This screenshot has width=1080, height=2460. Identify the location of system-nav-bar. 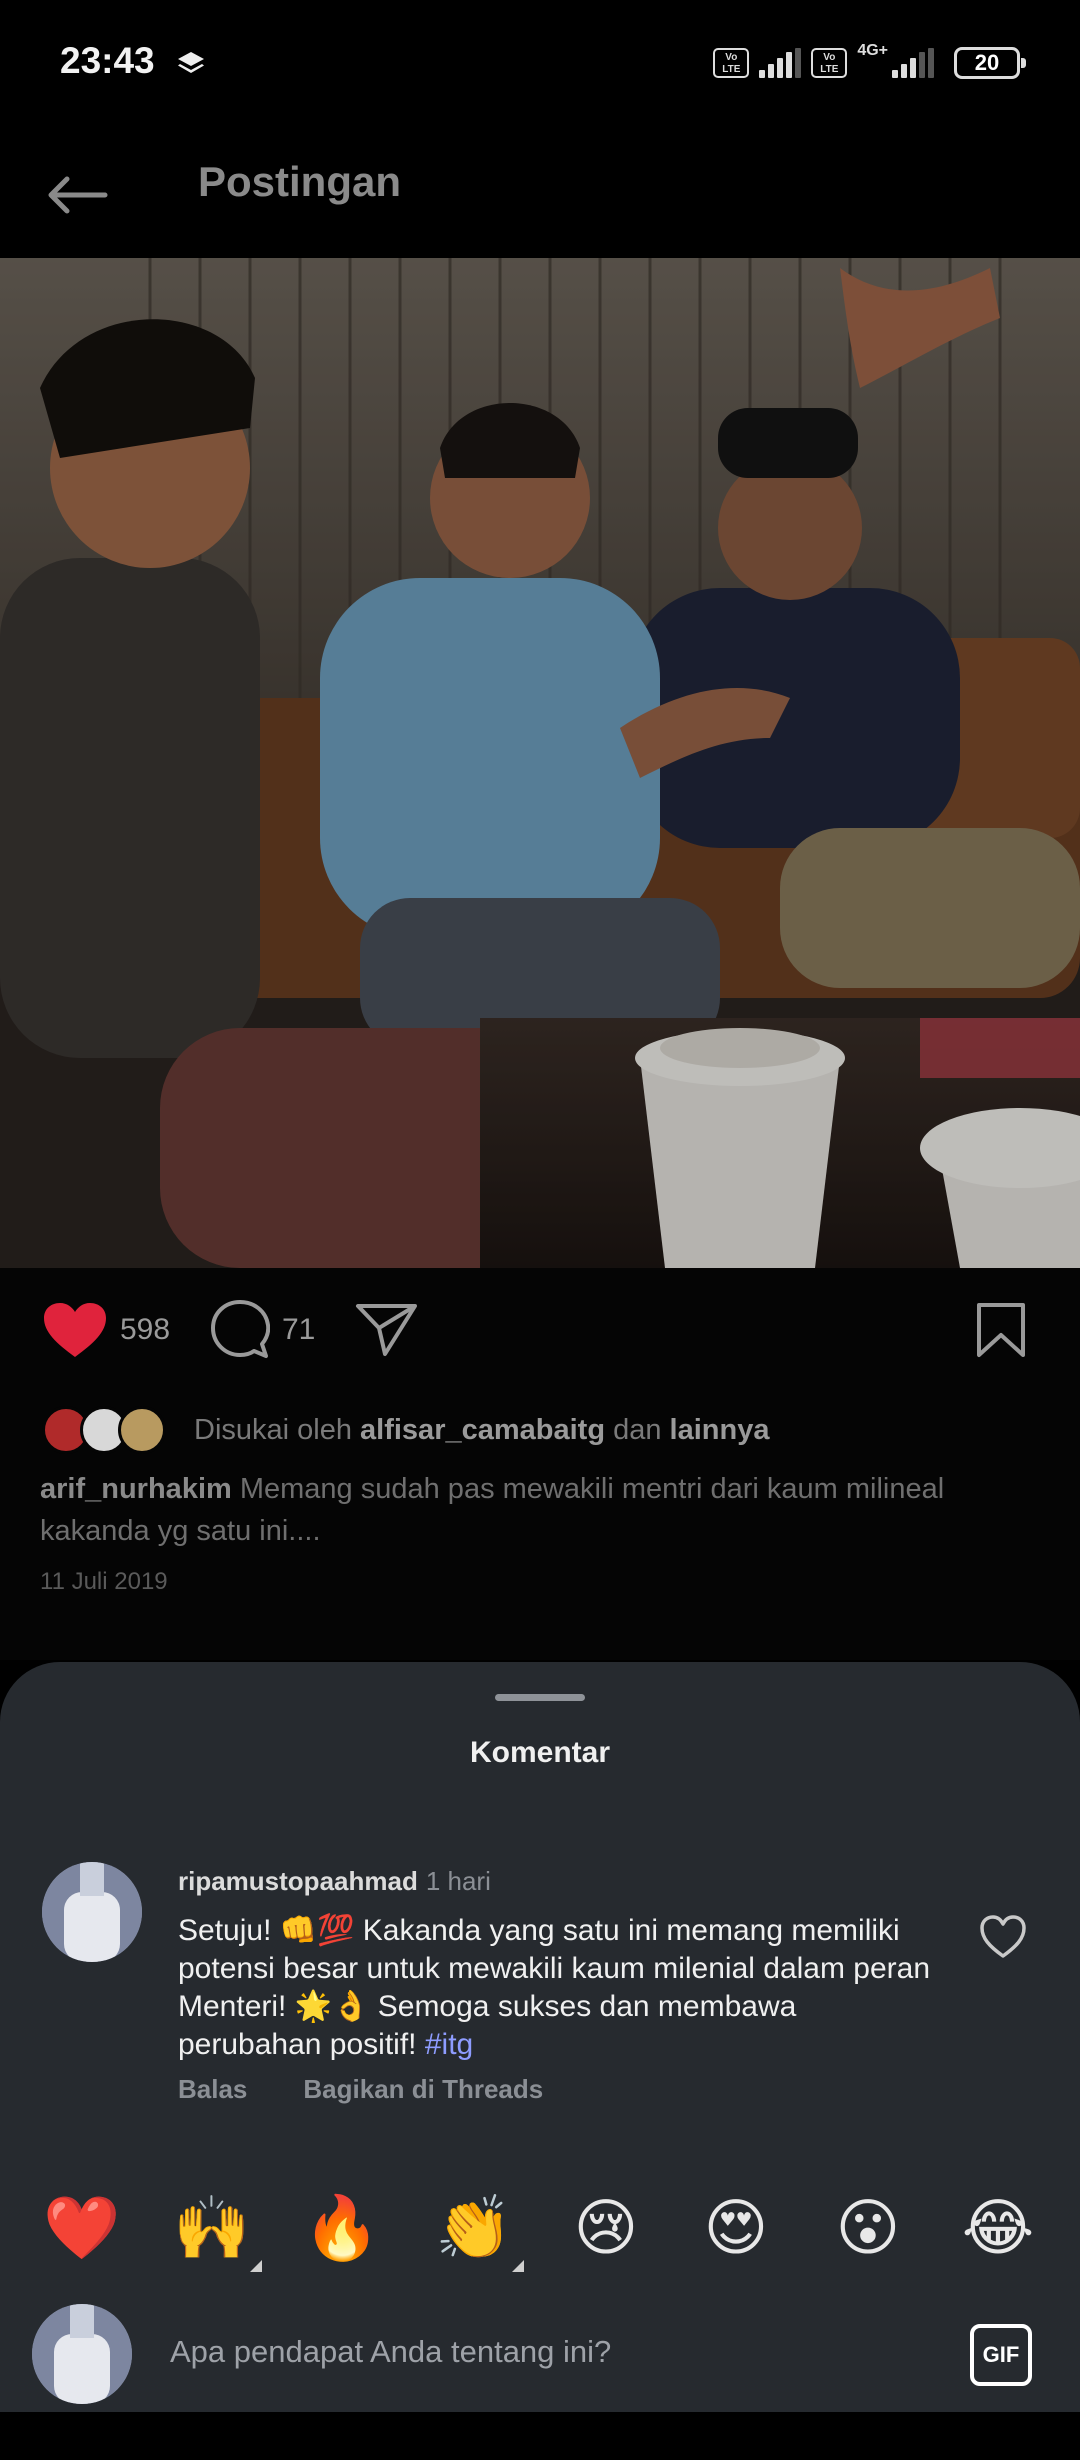
(540, 2436).